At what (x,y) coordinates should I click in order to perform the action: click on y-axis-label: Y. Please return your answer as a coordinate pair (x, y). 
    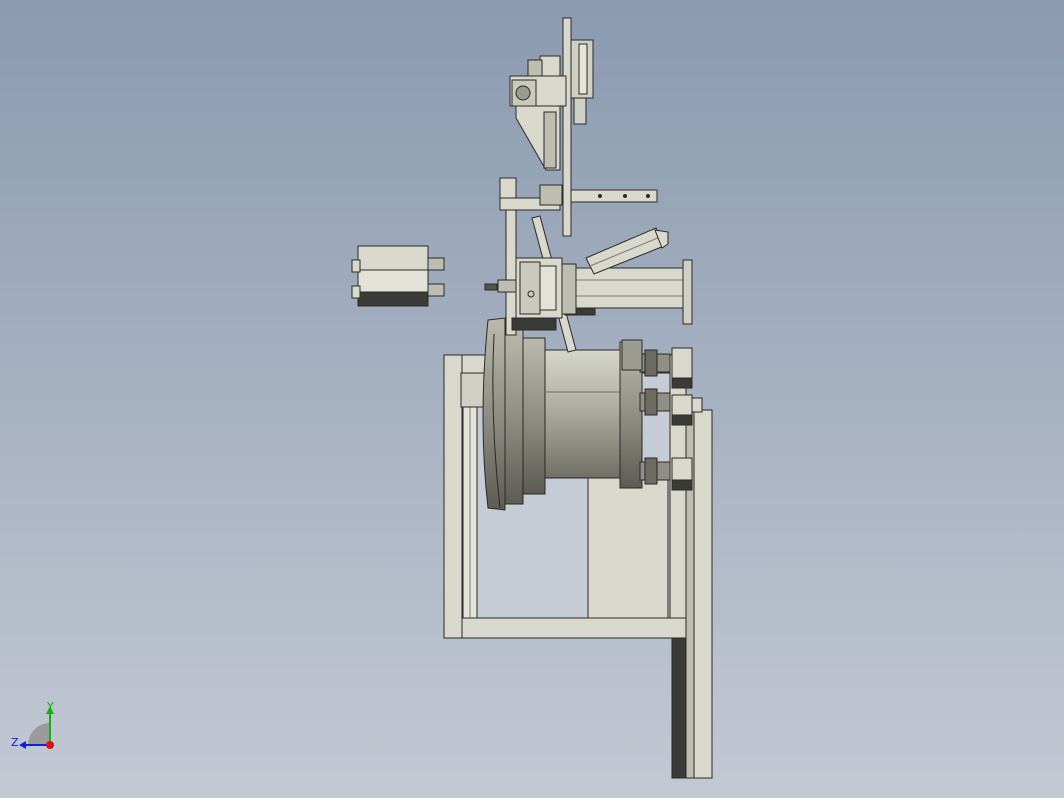
    Looking at the image, I should click on (50, 706).